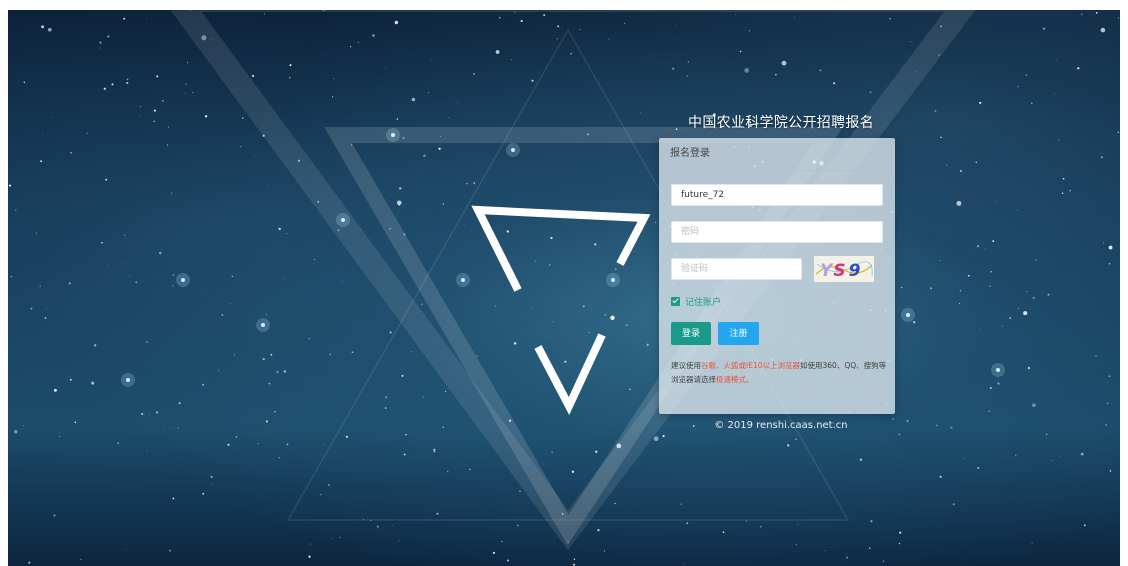 The height and width of the screenshot is (566, 1128). What do you see at coordinates (777, 232) in the screenshot?
I see `password-input` at bounding box center [777, 232].